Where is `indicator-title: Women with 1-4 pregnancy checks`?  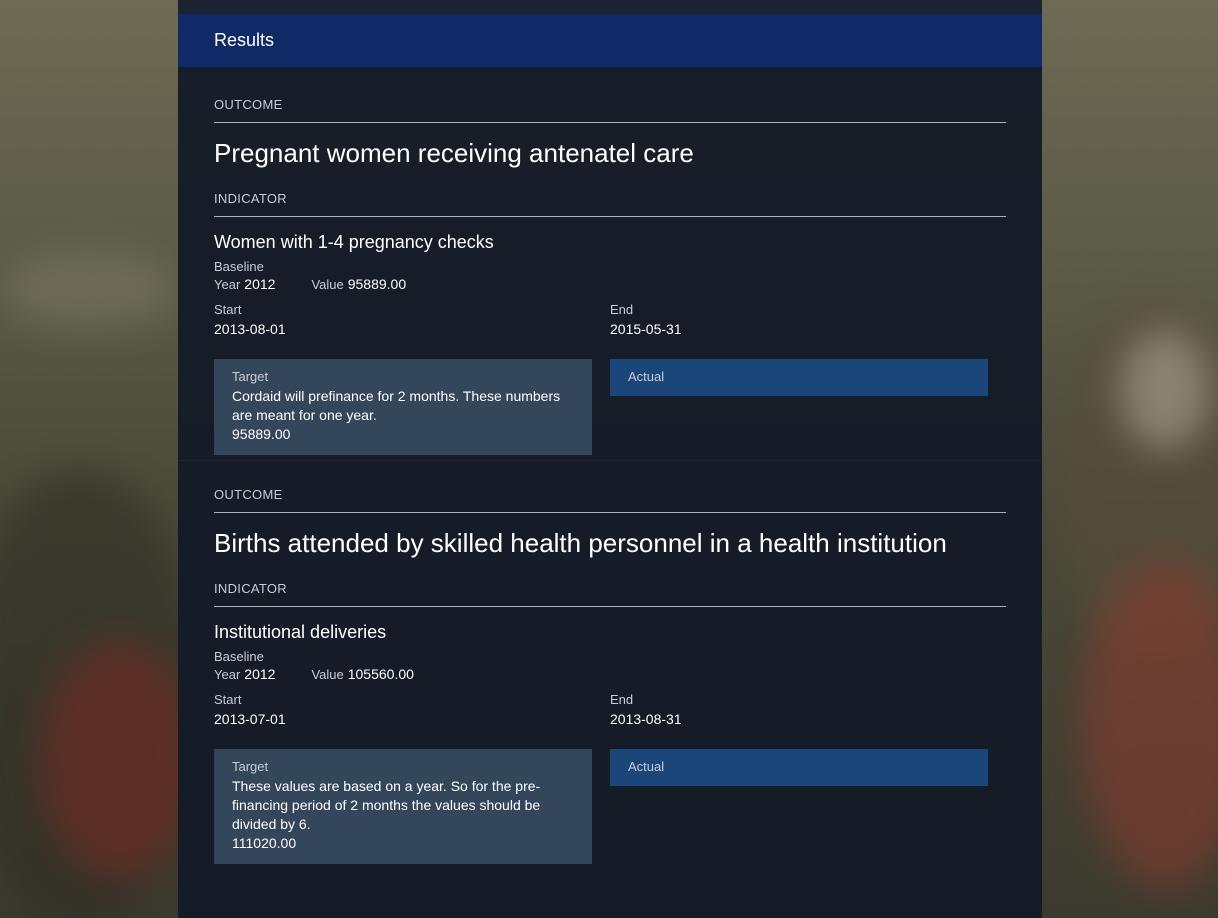
indicator-title: Women with 1-4 pregnancy checks is located at coordinates (354, 242).